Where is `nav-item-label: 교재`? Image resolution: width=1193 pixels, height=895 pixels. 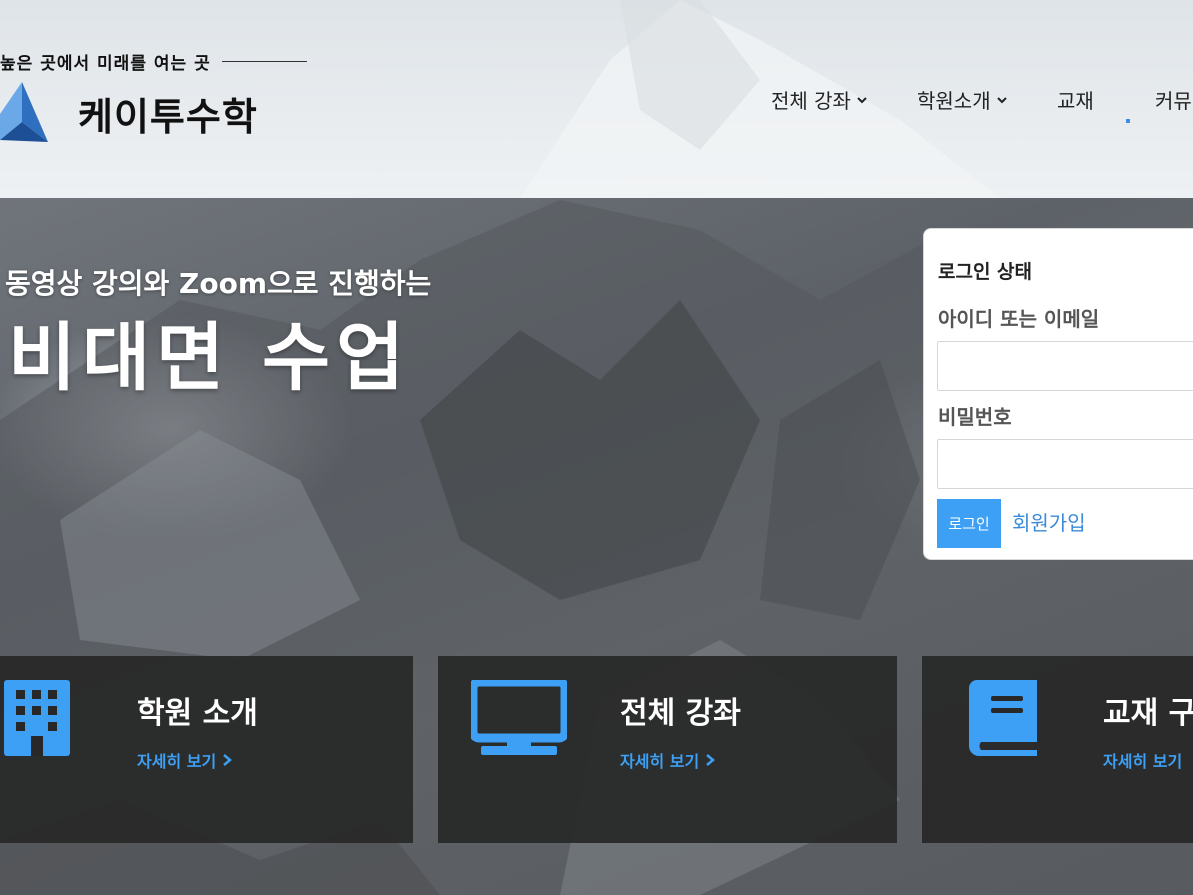 nav-item-label: 교재 is located at coordinates (1075, 101).